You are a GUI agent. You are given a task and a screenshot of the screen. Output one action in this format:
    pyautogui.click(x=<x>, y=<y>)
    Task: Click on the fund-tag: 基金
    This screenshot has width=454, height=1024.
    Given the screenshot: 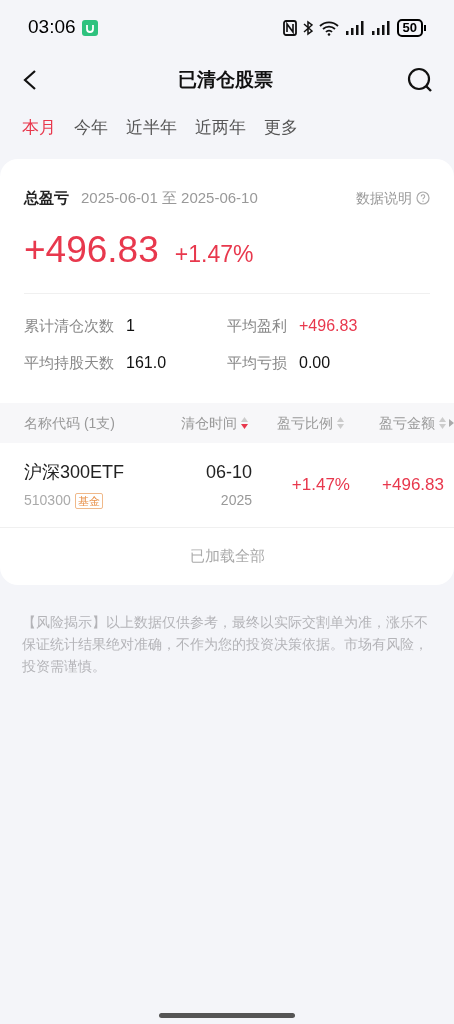 What is the action you would take?
    pyautogui.click(x=88, y=500)
    